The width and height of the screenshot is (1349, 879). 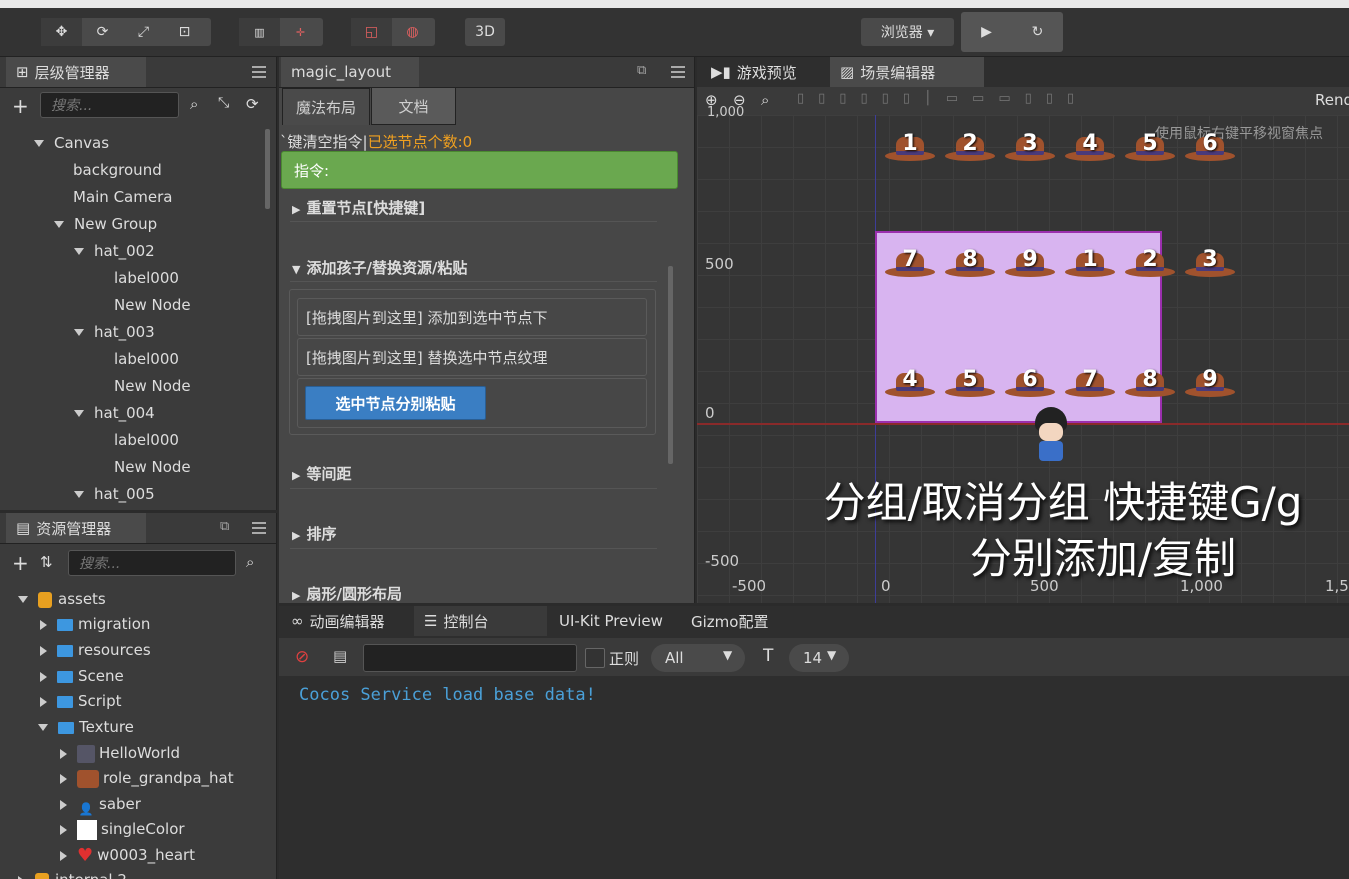 What do you see at coordinates (72, 873) in the screenshot?
I see `asset-item: internal 2` at bounding box center [72, 873].